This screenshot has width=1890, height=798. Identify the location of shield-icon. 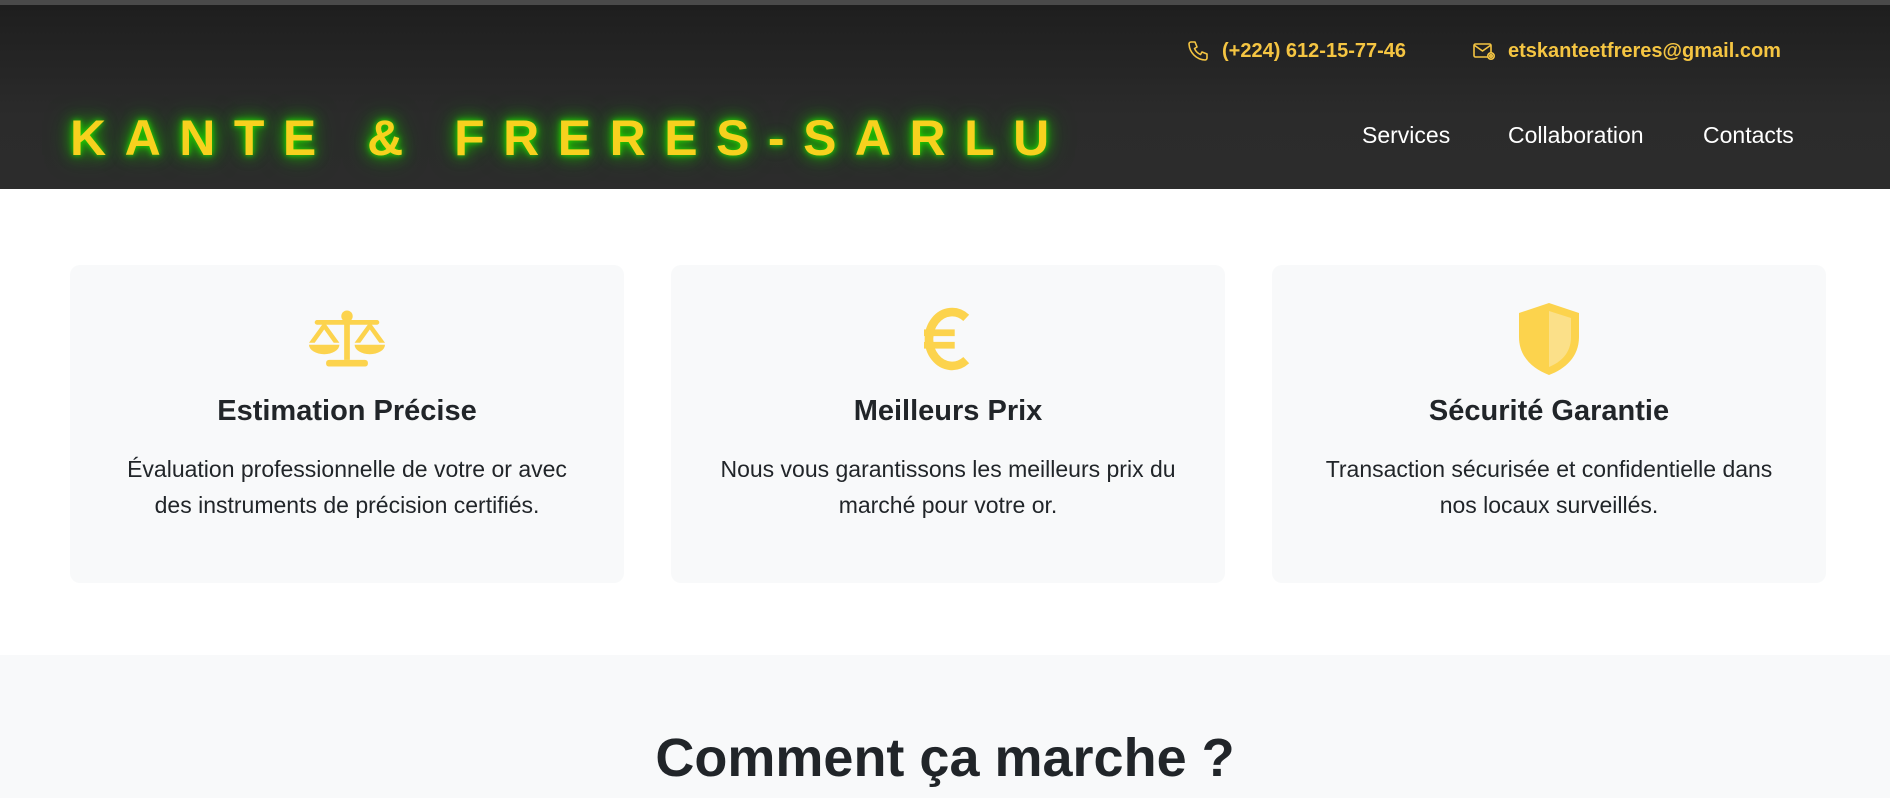
(1549, 339).